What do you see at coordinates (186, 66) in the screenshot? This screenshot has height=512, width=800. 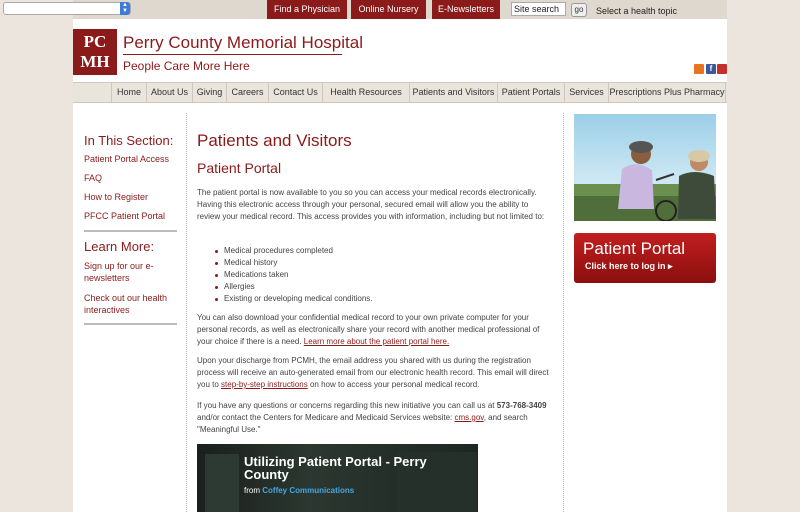 I see `tagline: People Care More Here` at bounding box center [186, 66].